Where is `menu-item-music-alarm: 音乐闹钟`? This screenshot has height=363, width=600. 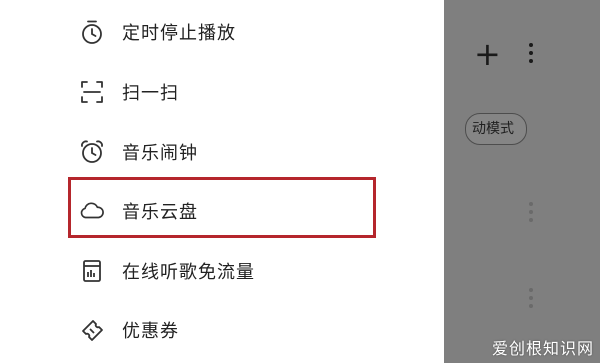 menu-item-music-alarm: 音乐闹钟 is located at coordinates (222, 152).